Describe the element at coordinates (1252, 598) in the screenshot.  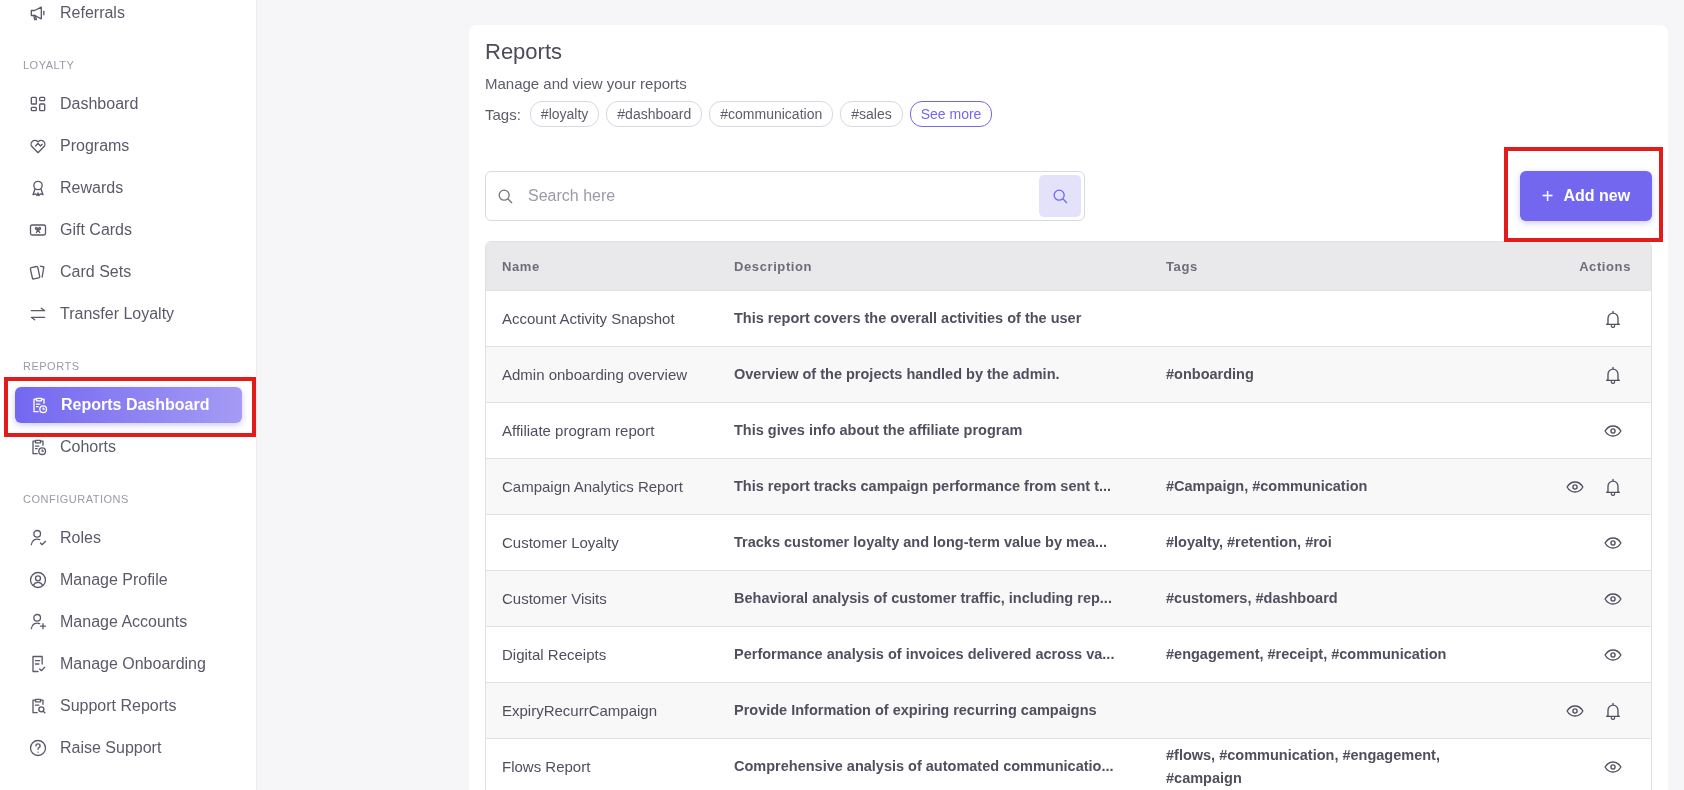
I see `tags-cell-text: #customers, #dashboard` at that location.